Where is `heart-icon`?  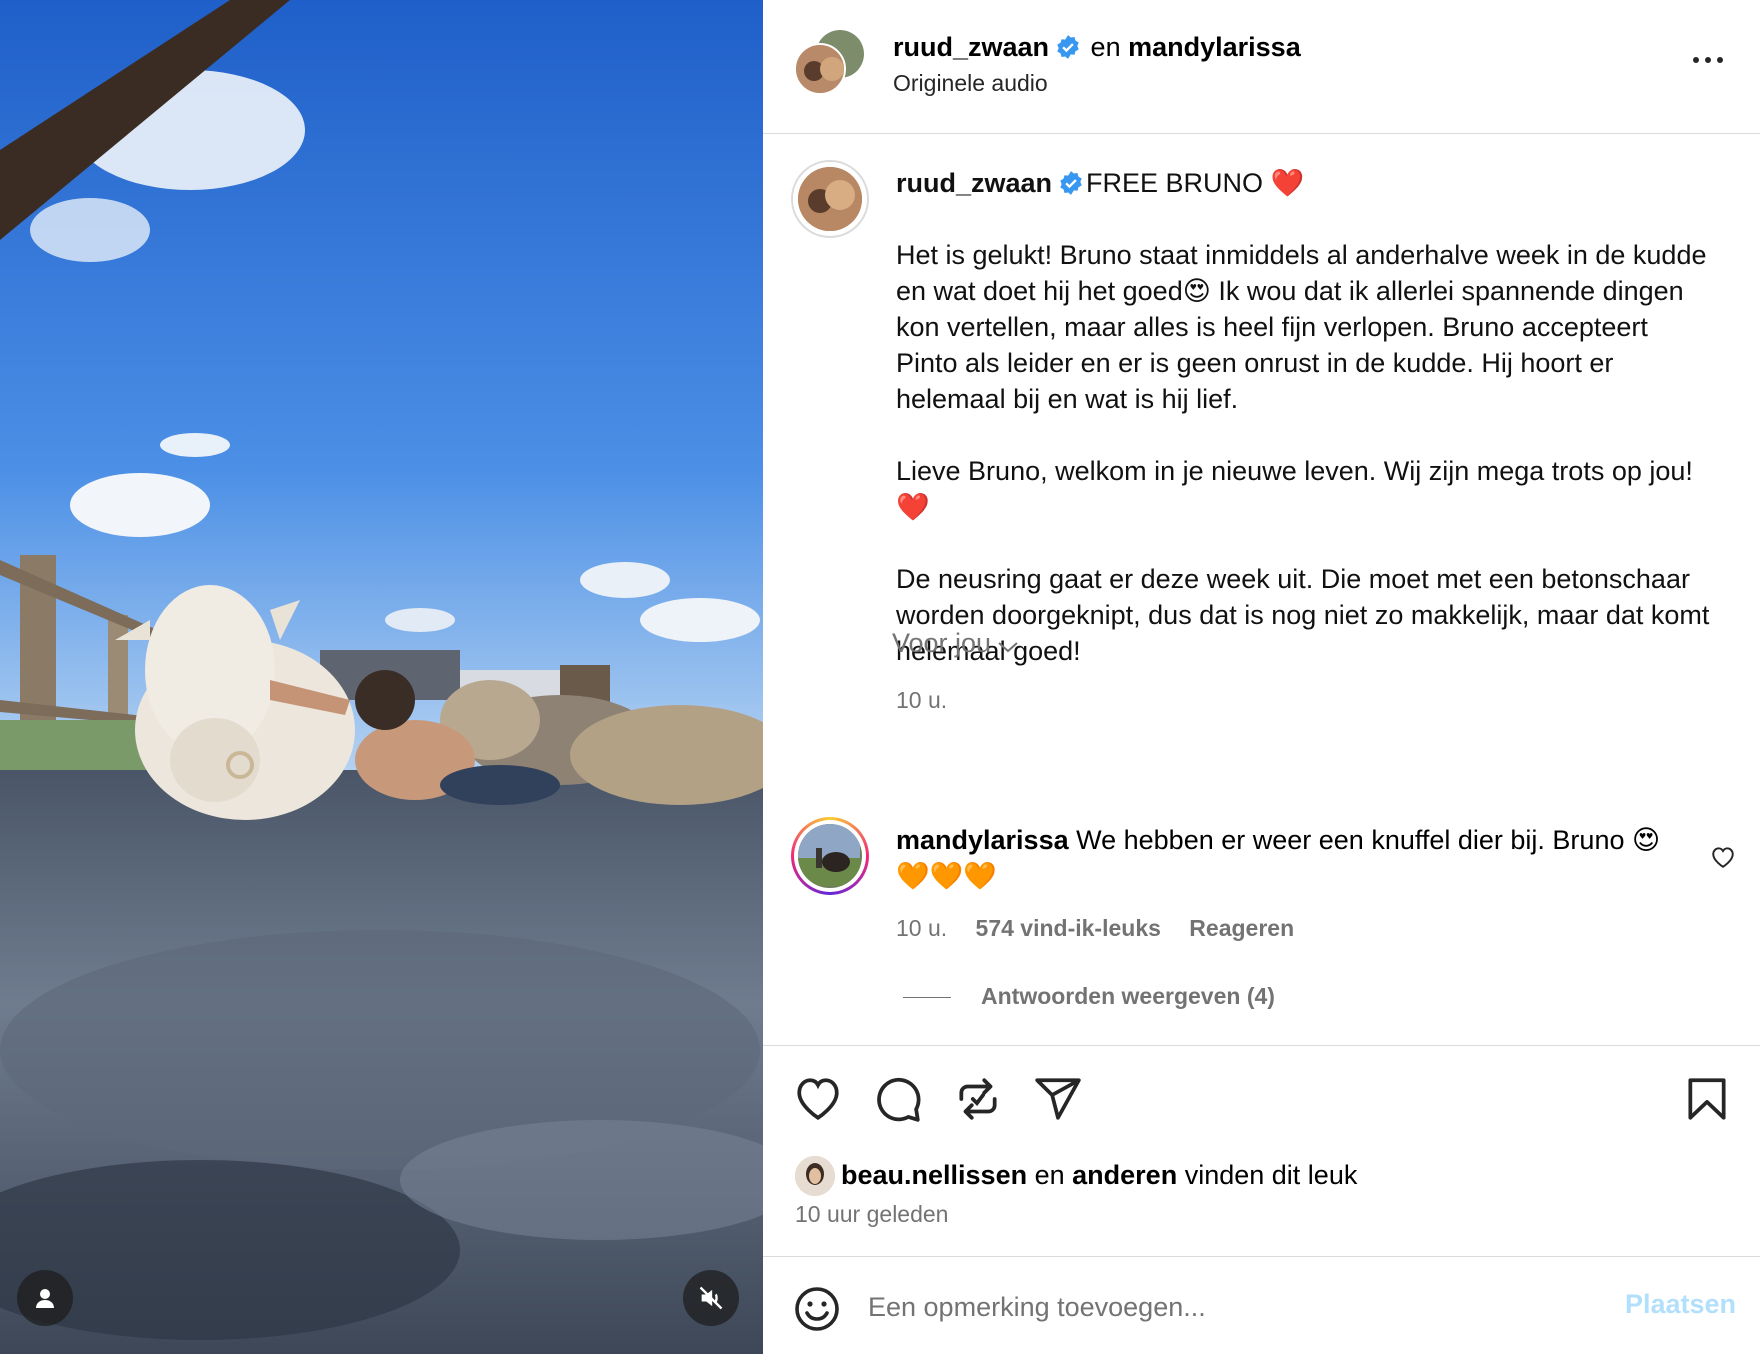
heart-icon is located at coordinates (818, 1099).